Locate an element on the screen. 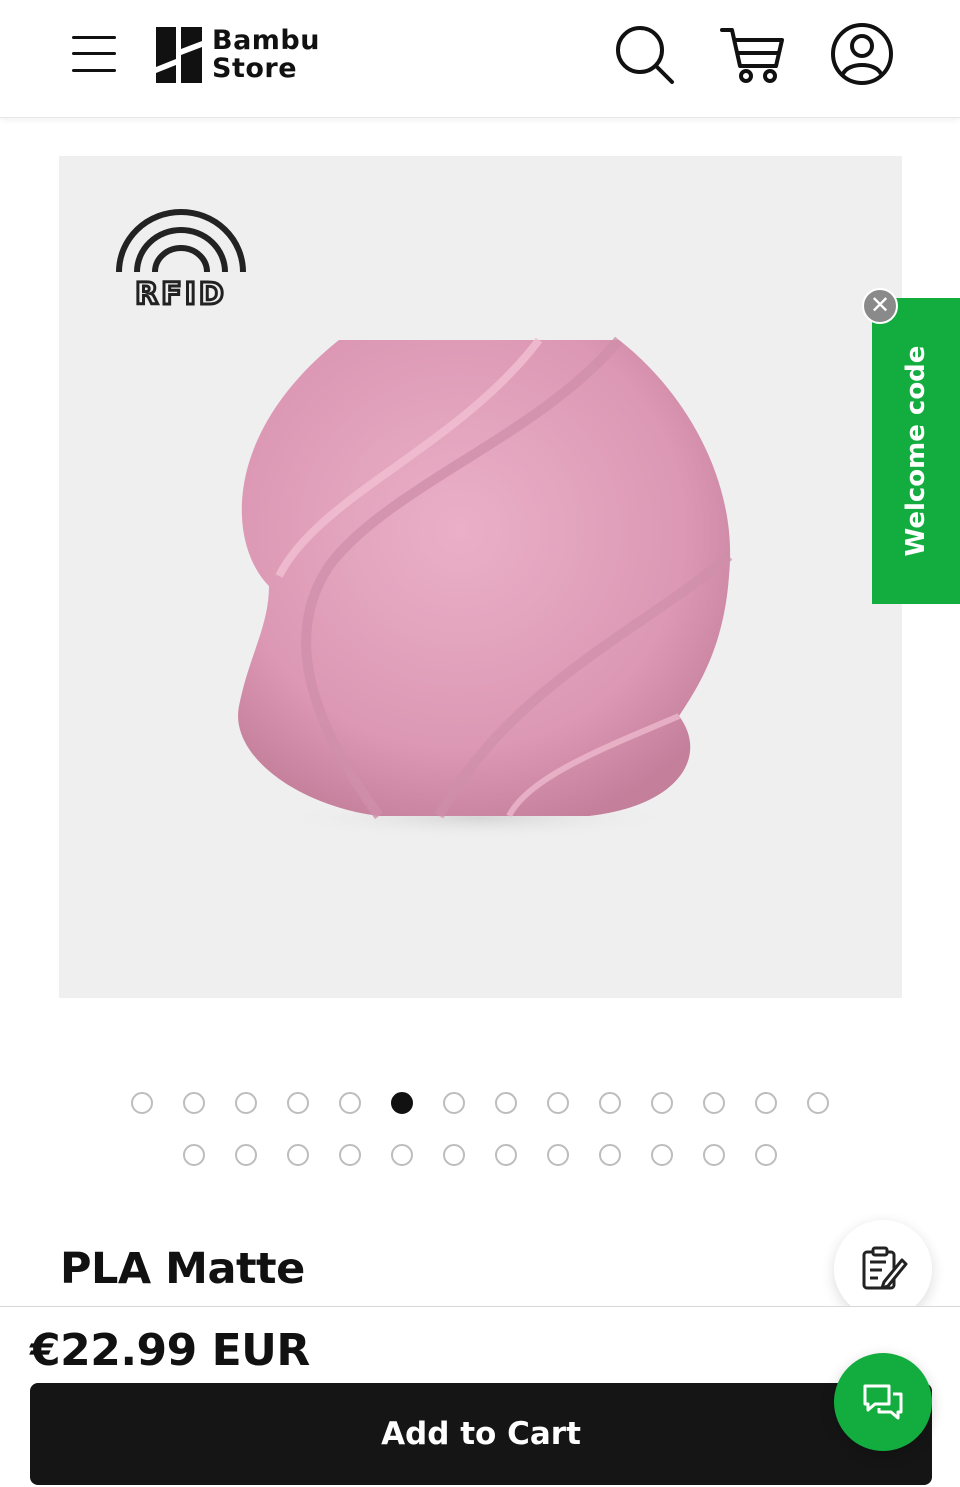  search-button is located at coordinates (644, 54).